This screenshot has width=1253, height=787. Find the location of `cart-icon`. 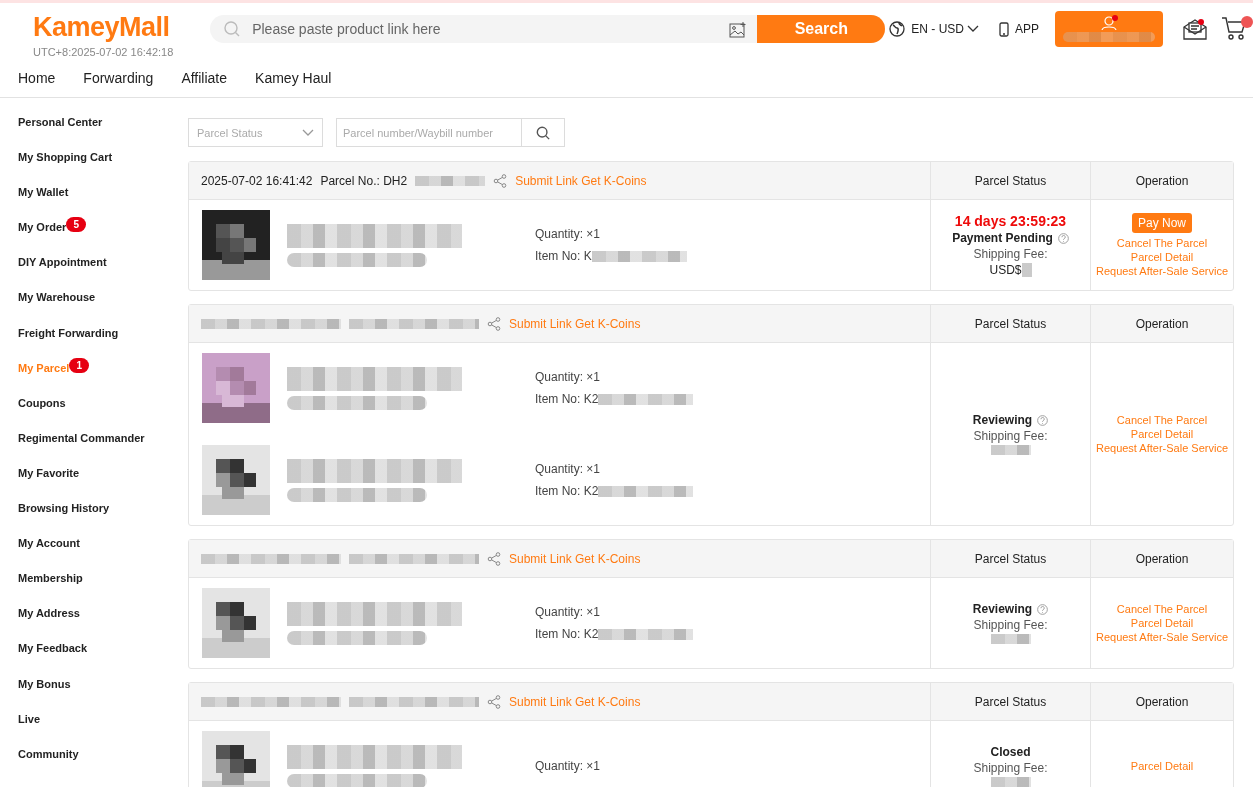

cart-icon is located at coordinates (1237, 29).